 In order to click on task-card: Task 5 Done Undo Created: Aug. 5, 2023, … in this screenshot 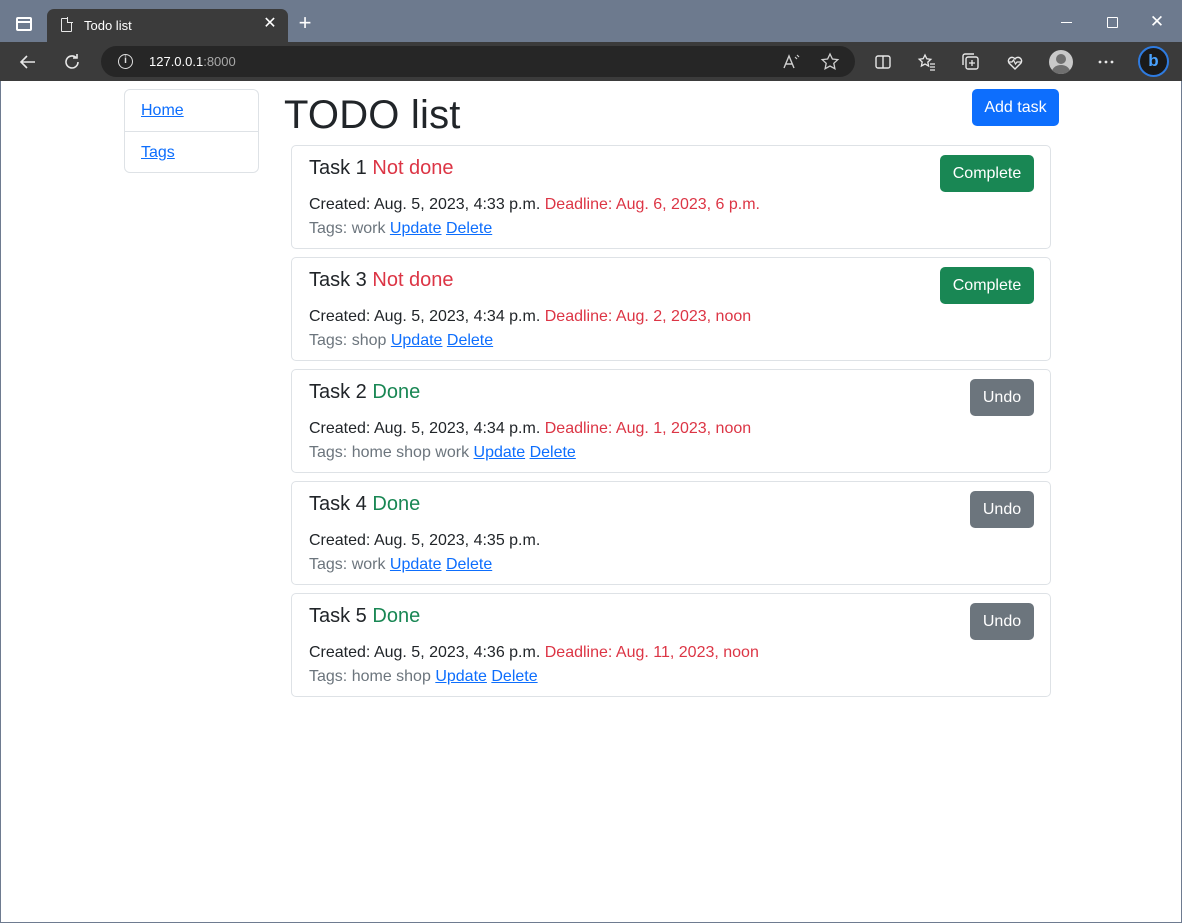, I will do `click(671, 645)`.